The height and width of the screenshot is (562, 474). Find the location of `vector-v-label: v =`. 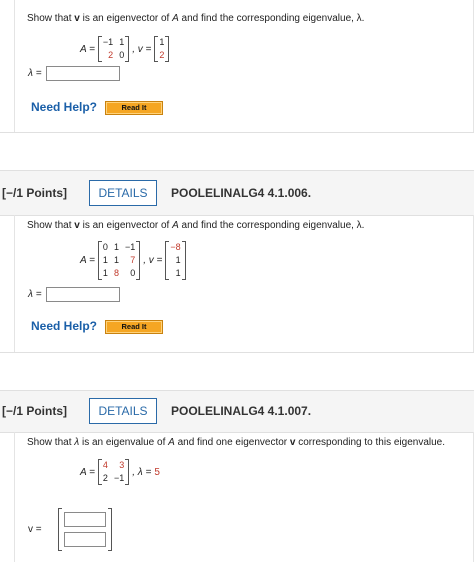

vector-v-label: v = is located at coordinates (35, 529).